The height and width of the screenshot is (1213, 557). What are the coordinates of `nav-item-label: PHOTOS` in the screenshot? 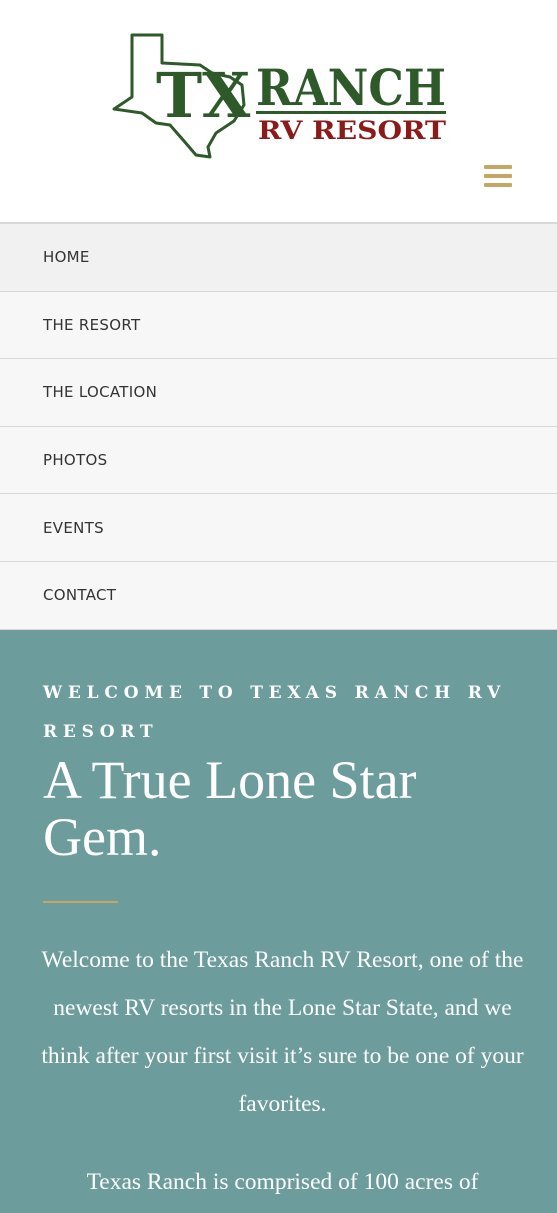 It's located at (75, 460).